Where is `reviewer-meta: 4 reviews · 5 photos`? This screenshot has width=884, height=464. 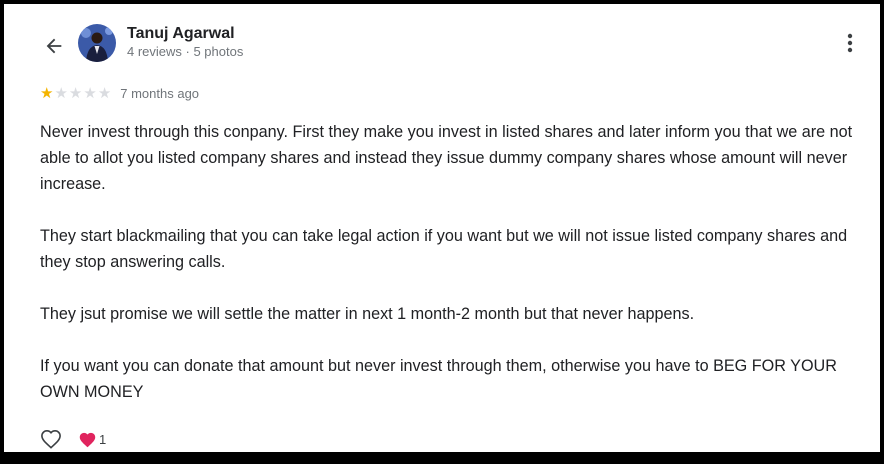 reviewer-meta: 4 reviews · 5 photos is located at coordinates (185, 51).